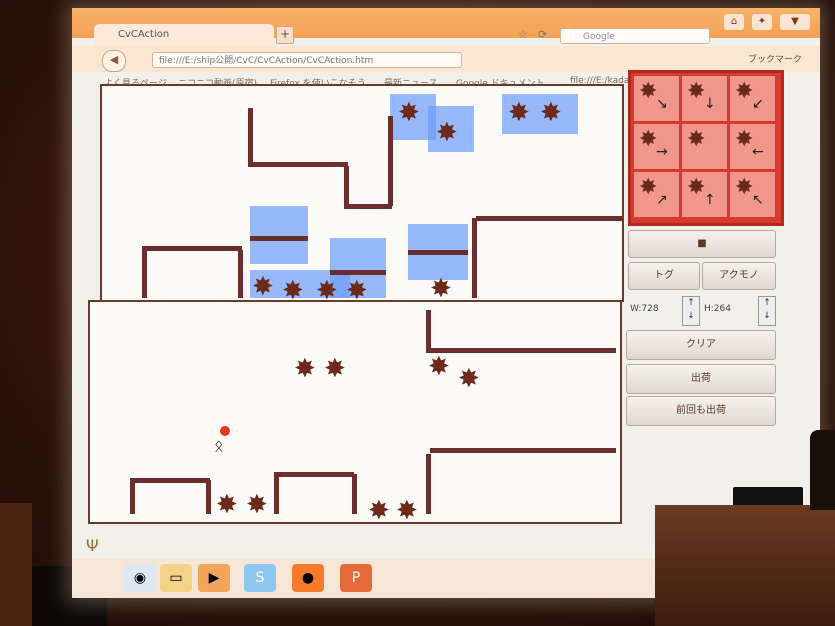 This screenshot has width=835, height=626. Describe the element at coordinates (285, 35) in the screenshot. I see `new-tab-button: +` at that location.